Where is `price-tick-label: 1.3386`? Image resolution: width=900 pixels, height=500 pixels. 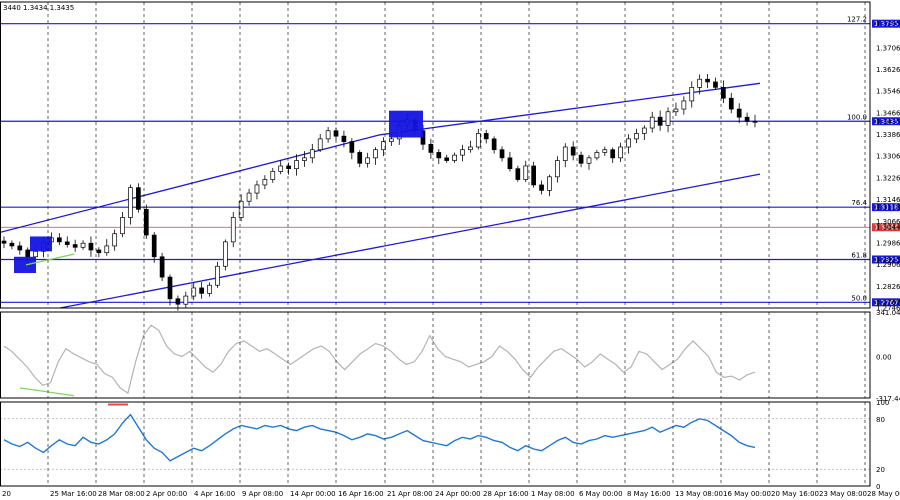
price-tick-label: 1.3386 is located at coordinates (888, 135).